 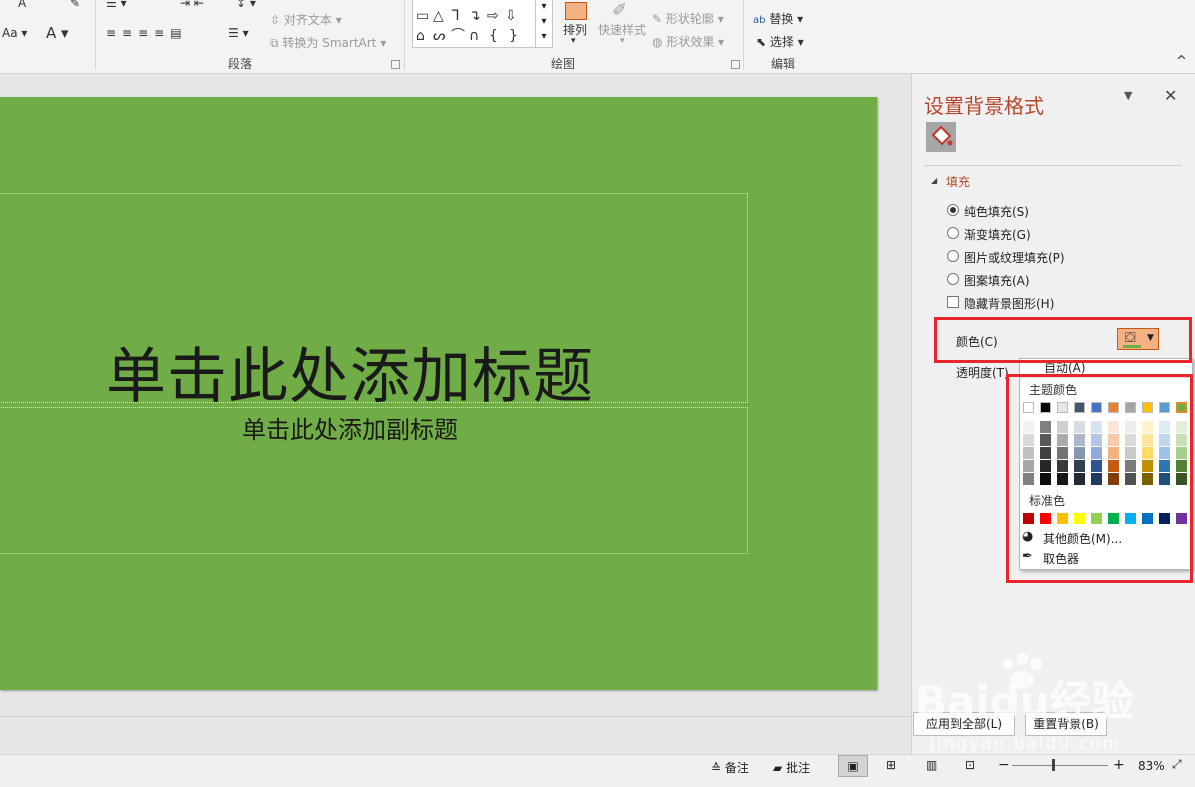 I want to click on eraser-icon: ✎, so click(x=75, y=5).